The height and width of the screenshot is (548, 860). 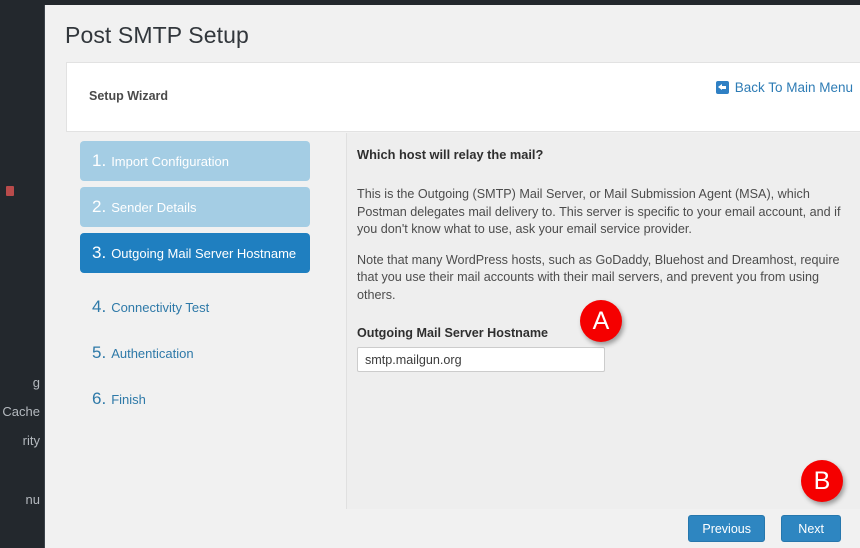 I want to click on wp-admin-sidebar: g Cache rity nu, so click(x=22, y=274).